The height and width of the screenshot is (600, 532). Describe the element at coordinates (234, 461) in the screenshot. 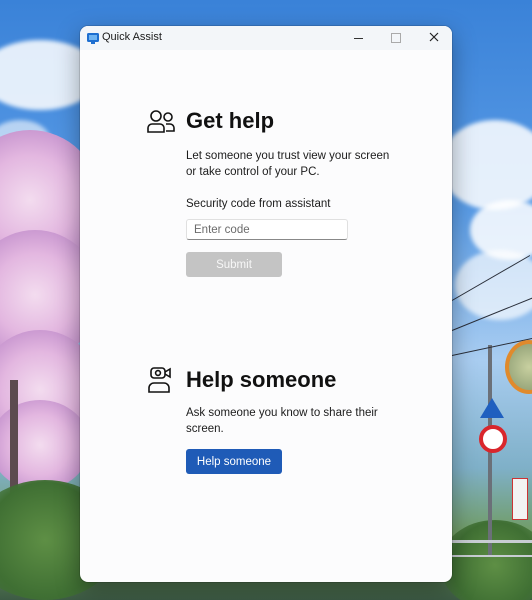

I see `help-someone-button: Help someone` at that location.